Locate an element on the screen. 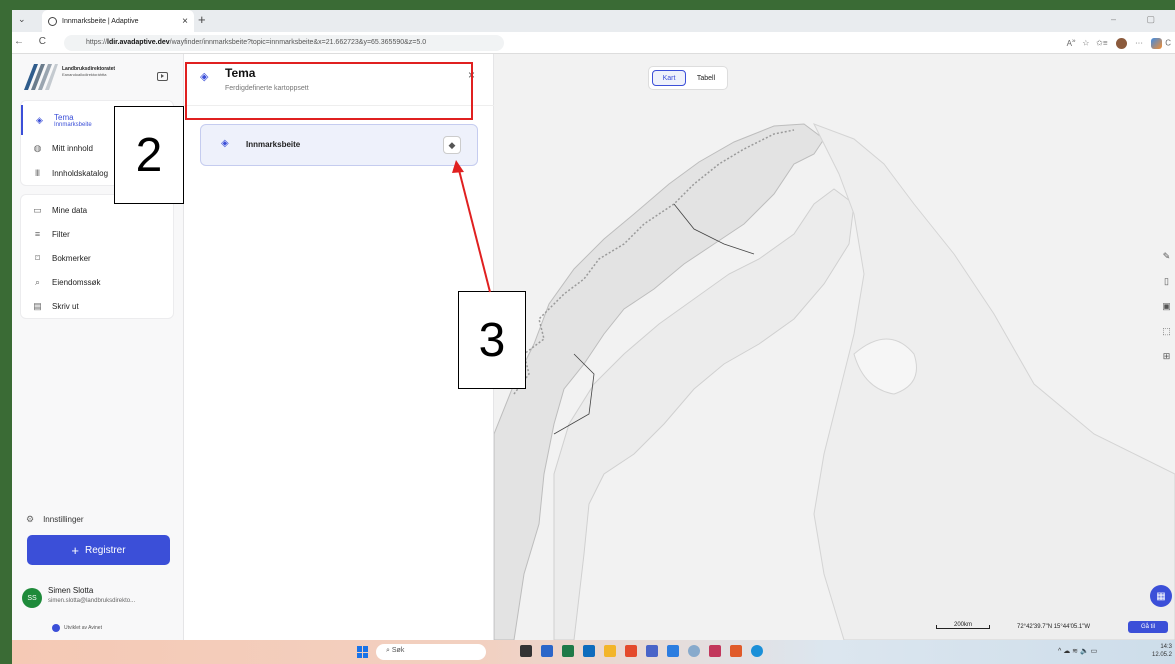  tab-close-icon: × is located at coordinates (185, 21).